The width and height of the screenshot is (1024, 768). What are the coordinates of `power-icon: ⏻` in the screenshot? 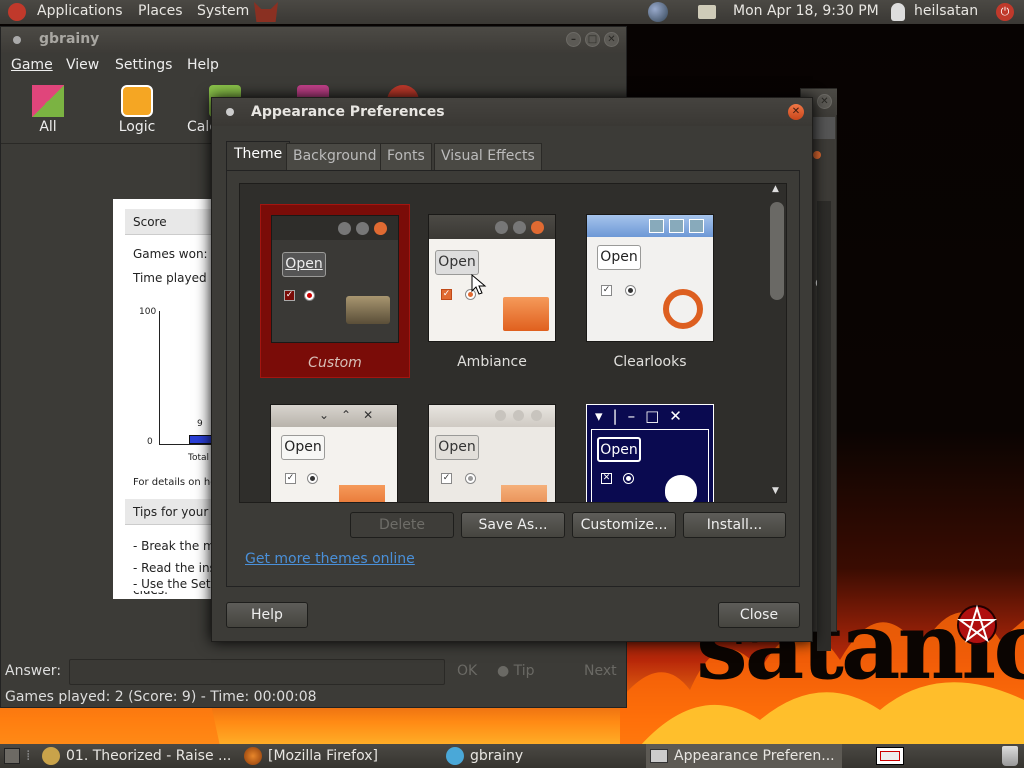 It's located at (1005, 12).